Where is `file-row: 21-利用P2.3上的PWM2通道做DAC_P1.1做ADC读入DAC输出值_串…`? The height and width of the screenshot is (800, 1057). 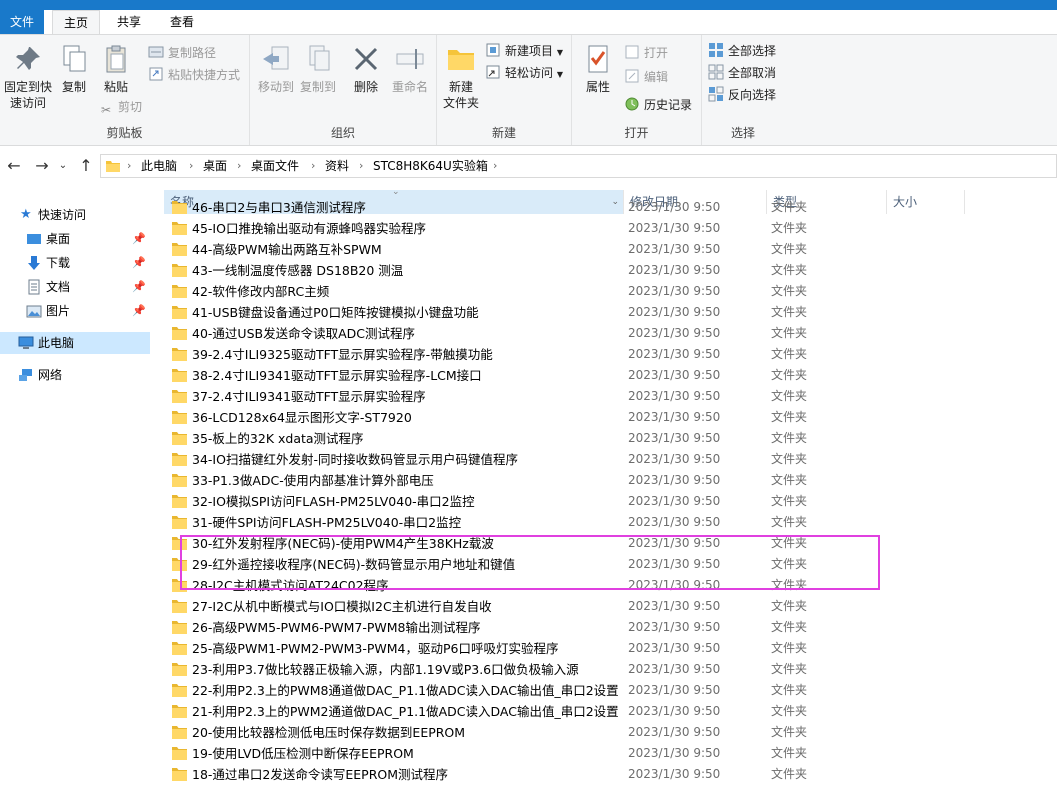
file-row: 21-利用P2.3上的PWM2通道做DAC_P1.1做ADC读入DAC输出值_串… is located at coordinates (604, 711).